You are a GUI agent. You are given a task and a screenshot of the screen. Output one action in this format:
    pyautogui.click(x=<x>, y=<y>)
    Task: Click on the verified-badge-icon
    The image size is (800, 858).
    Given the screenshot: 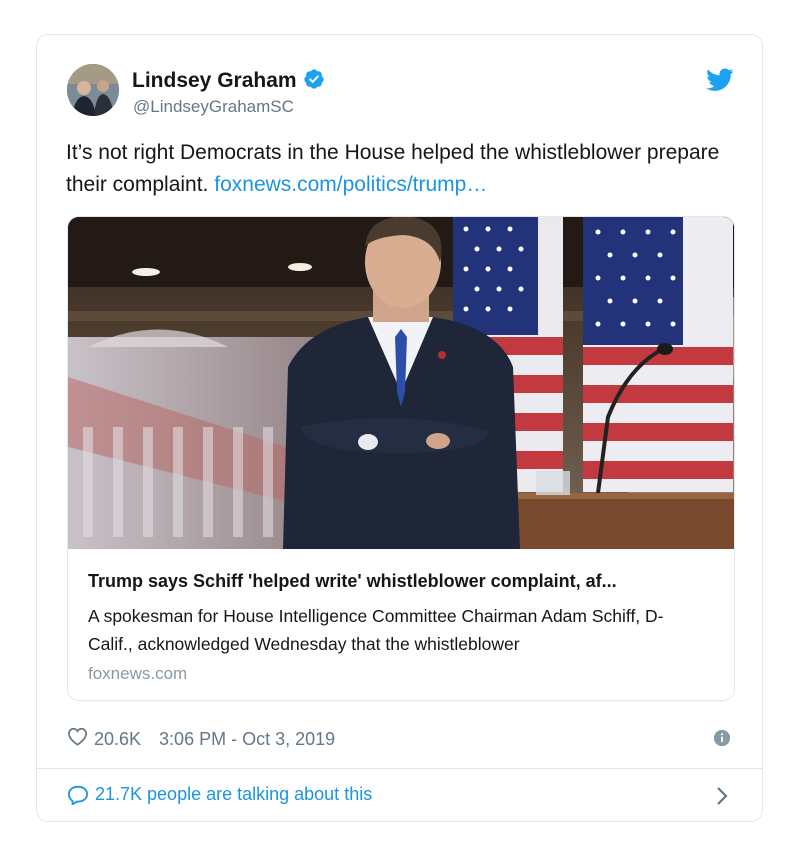 What is the action you would take?
    pyautogui.click(x=314, y=82)
    